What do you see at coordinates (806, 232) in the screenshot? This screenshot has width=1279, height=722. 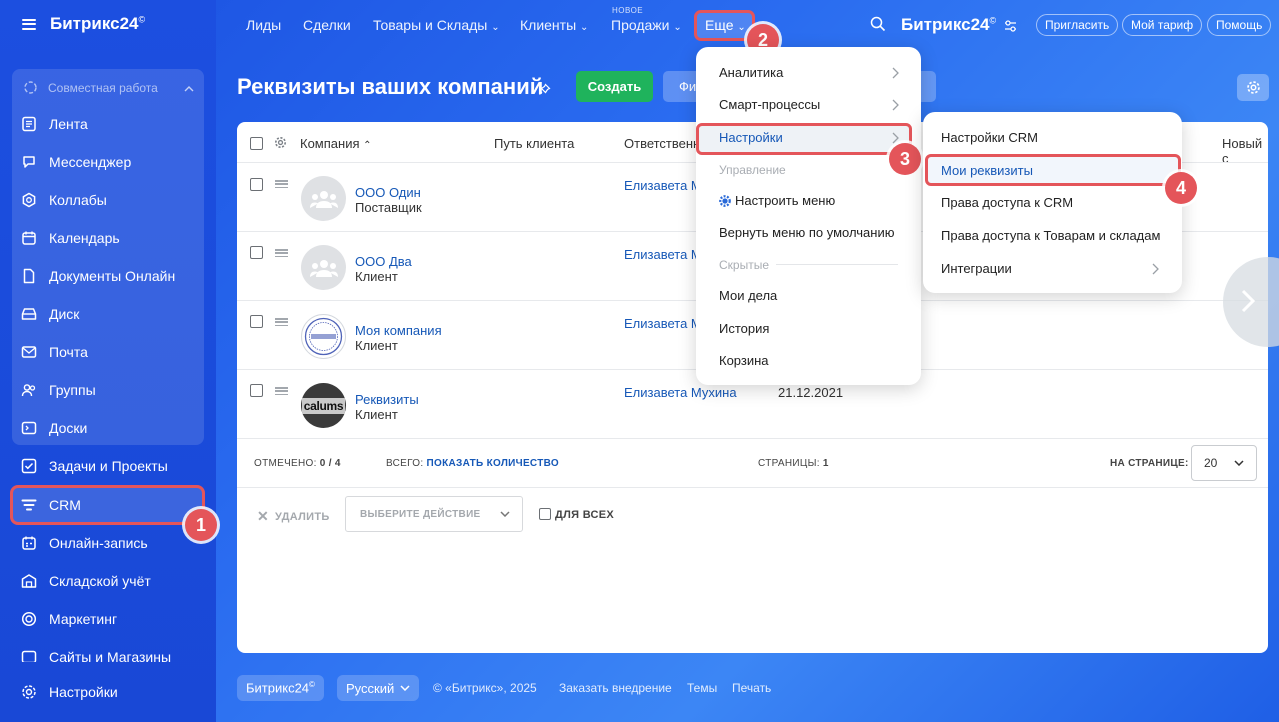 I see `menu-item-reset: Вернуть меню по умолчанию` at bounding box center [806, 232].